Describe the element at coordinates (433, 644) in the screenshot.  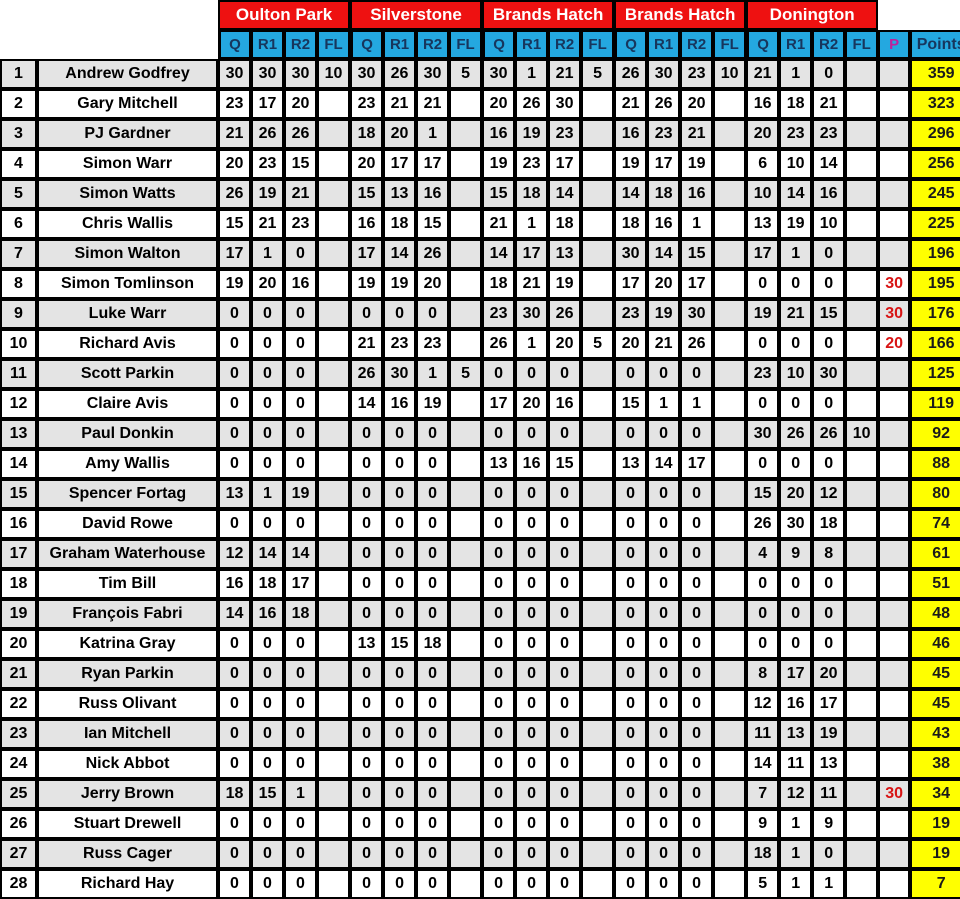
I see `row-score-cell: 18` at that location.